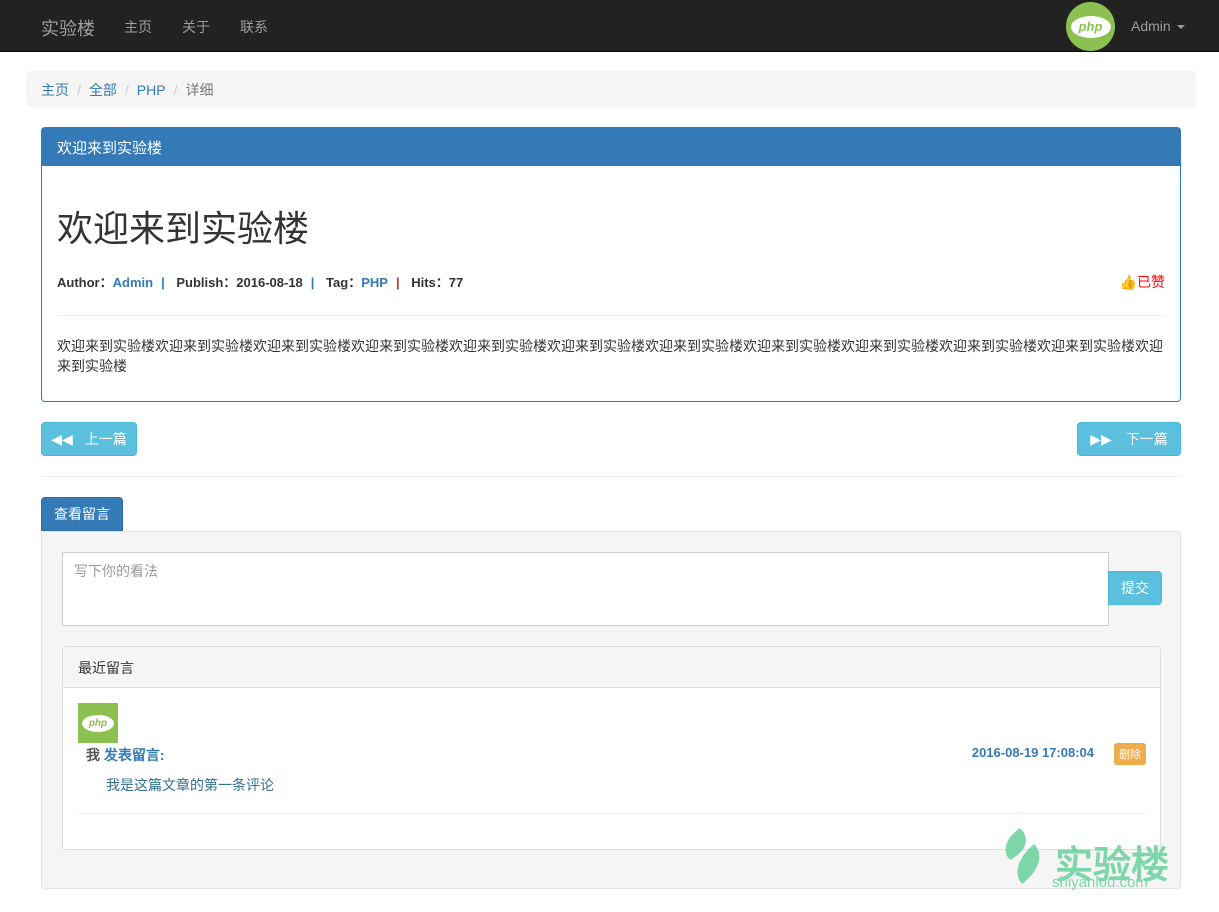 Image resolution: width=1219 pixels, height=912 pixels. I want to click on author-label: Author：, so click(85, 282).